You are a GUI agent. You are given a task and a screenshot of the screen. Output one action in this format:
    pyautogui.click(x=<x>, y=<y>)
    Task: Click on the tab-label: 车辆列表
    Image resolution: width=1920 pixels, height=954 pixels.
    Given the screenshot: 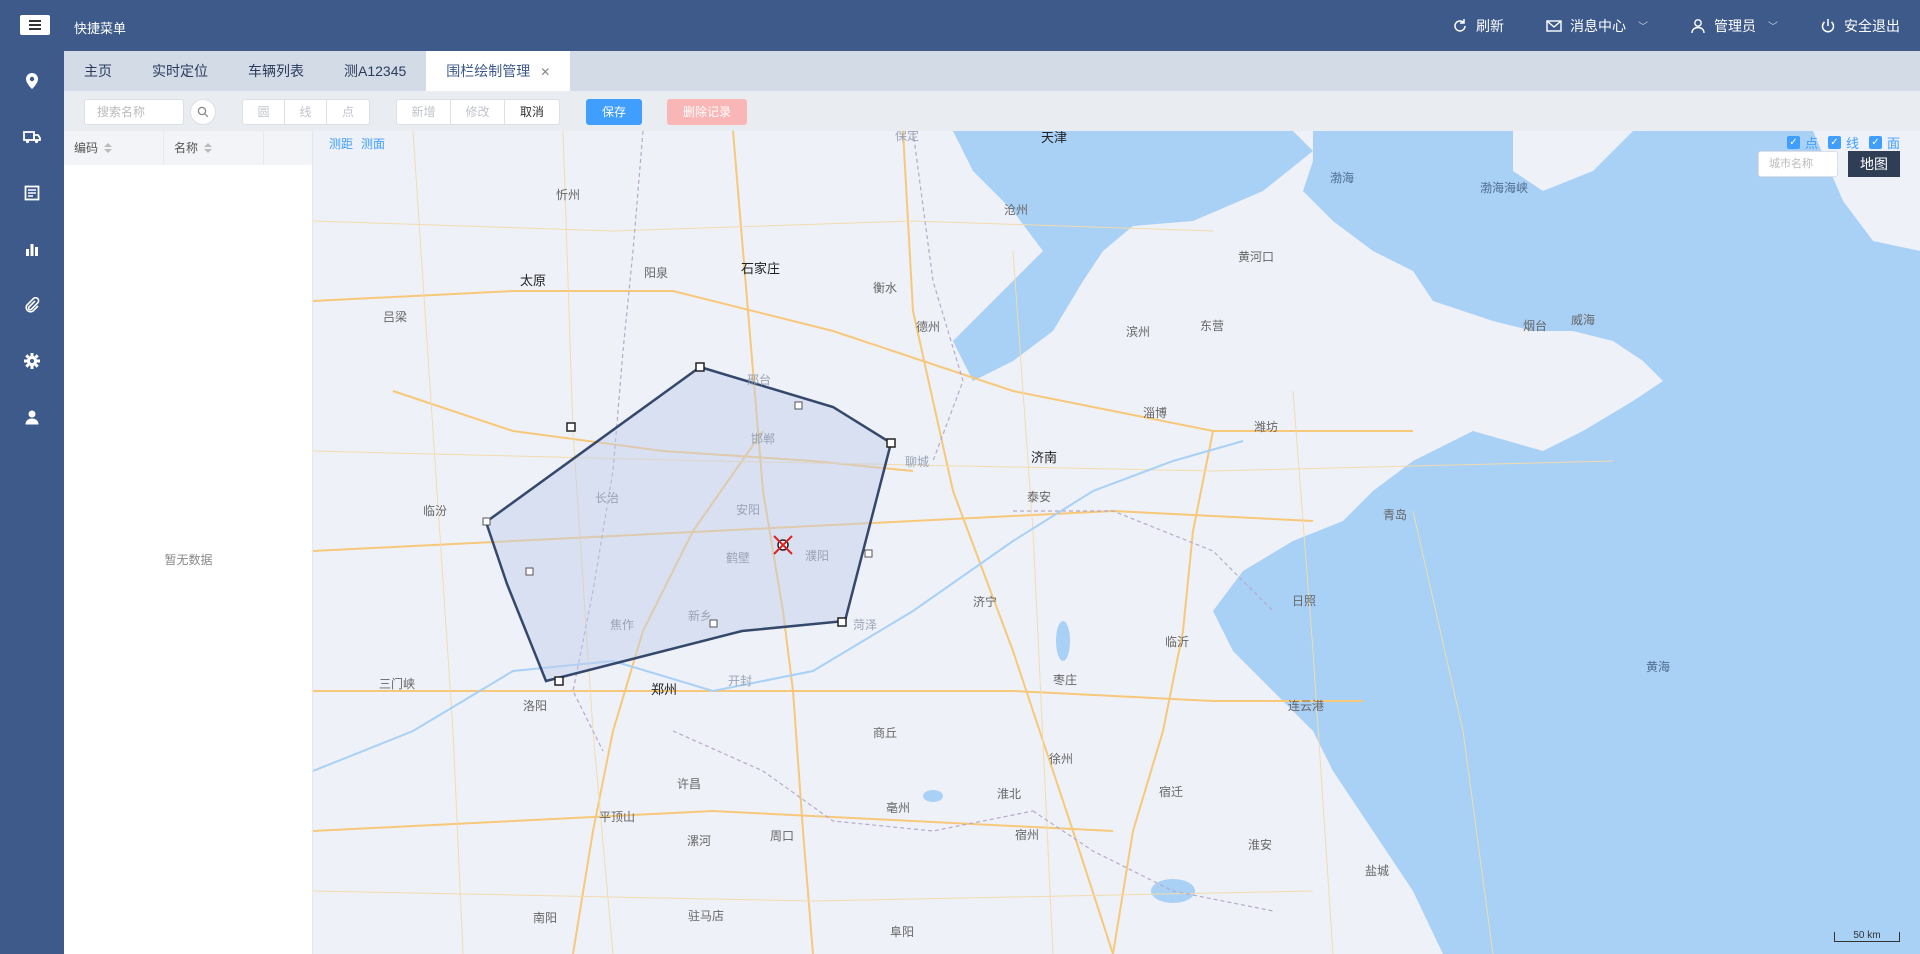 What is the action you would take?
    pyautogui.click(x=276, y=71)
    